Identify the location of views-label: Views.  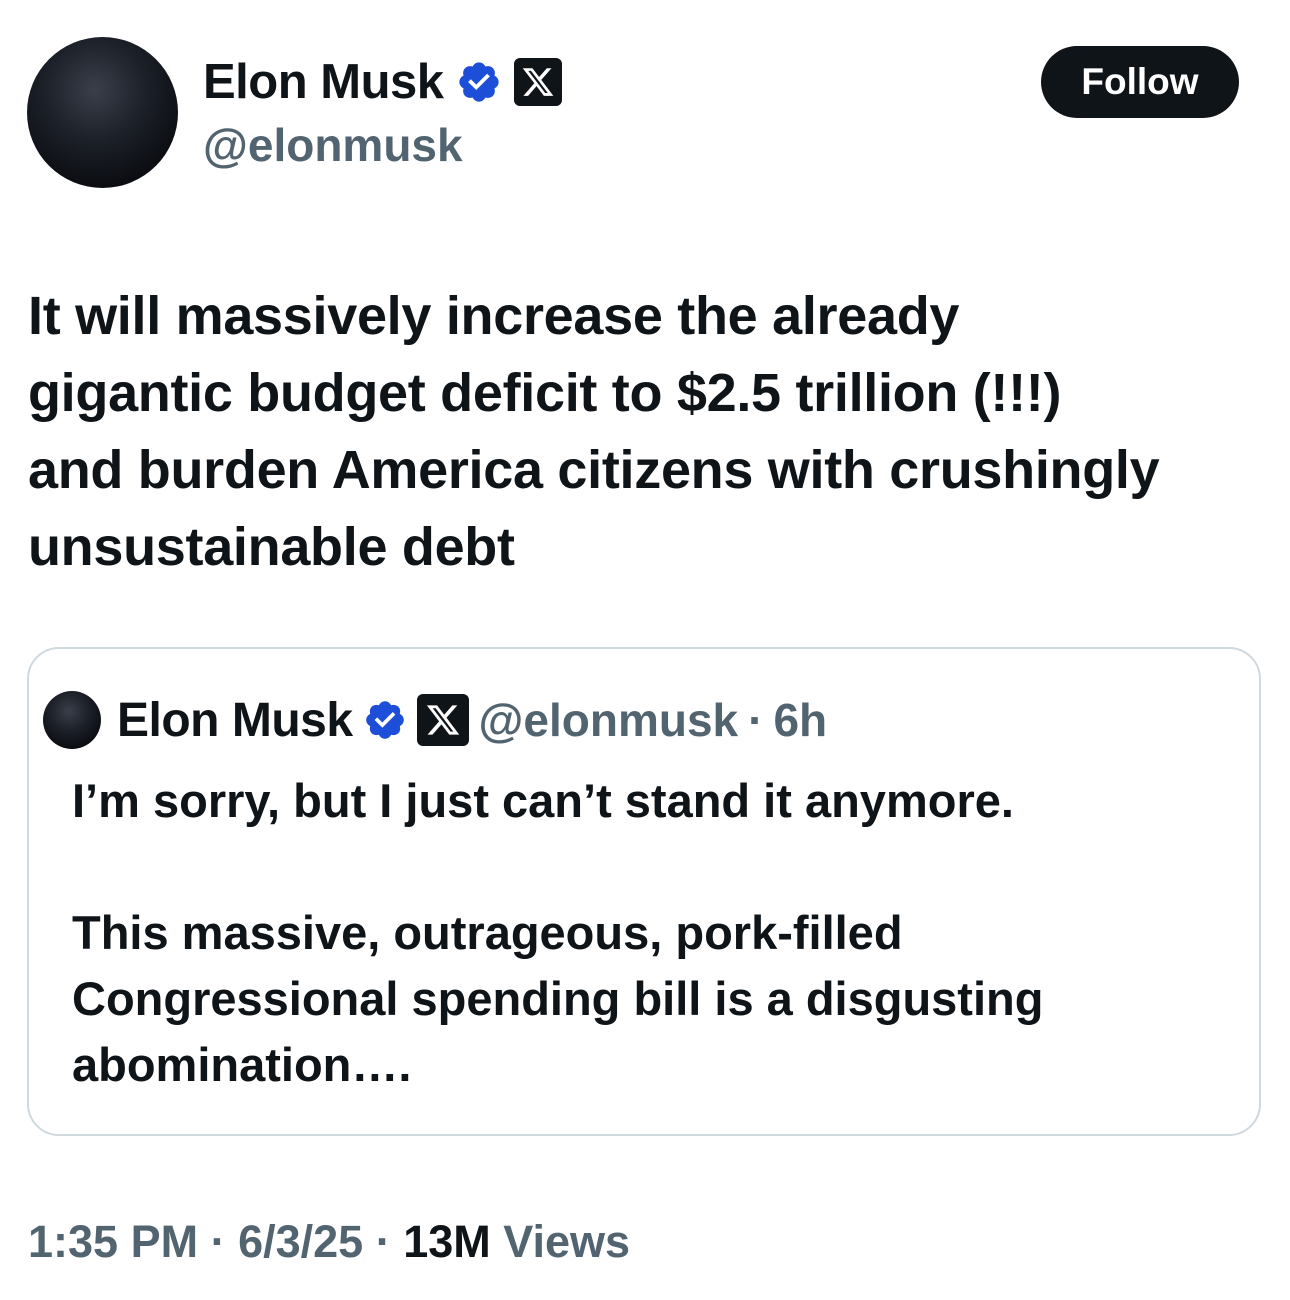
(560, 1241).